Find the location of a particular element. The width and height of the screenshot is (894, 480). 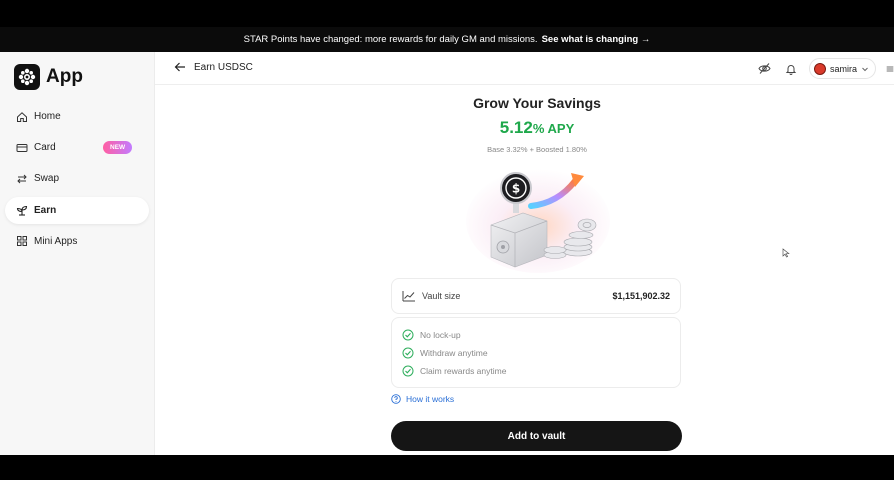

eye-off-icon is located at coordinates (765, 69).